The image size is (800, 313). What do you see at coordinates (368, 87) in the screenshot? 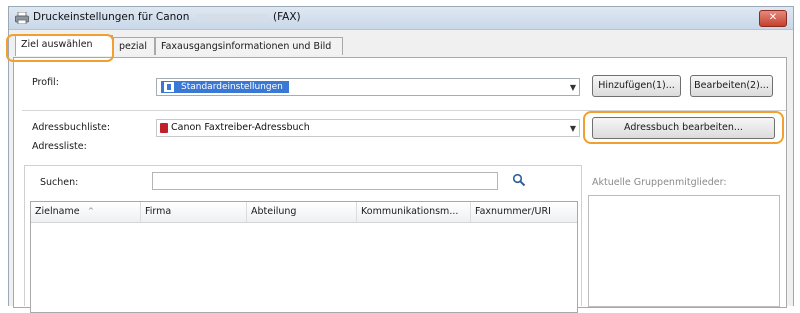
I see `profile-select: Standardeinstellungen ▼` at bounding box center [368, 87].